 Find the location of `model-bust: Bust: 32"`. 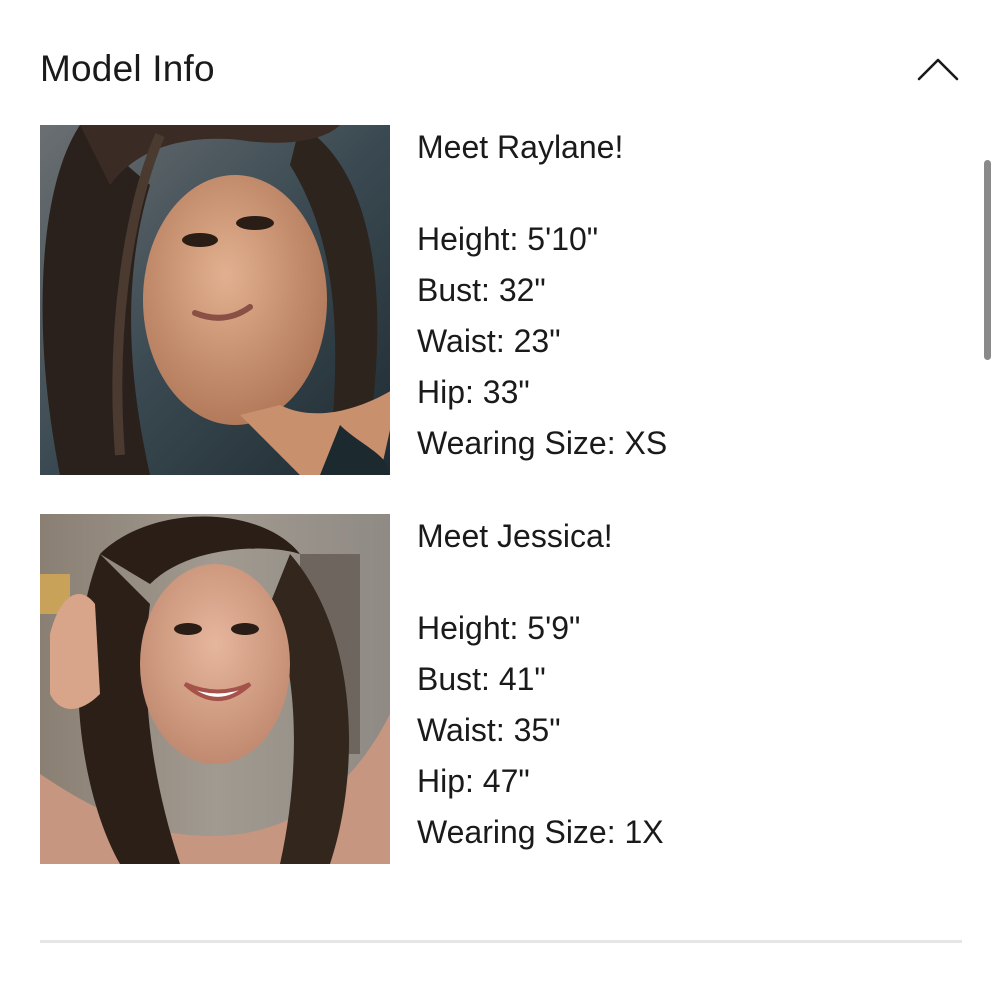

model-bust: Bust: 32" is located at coordinates (481, 290).